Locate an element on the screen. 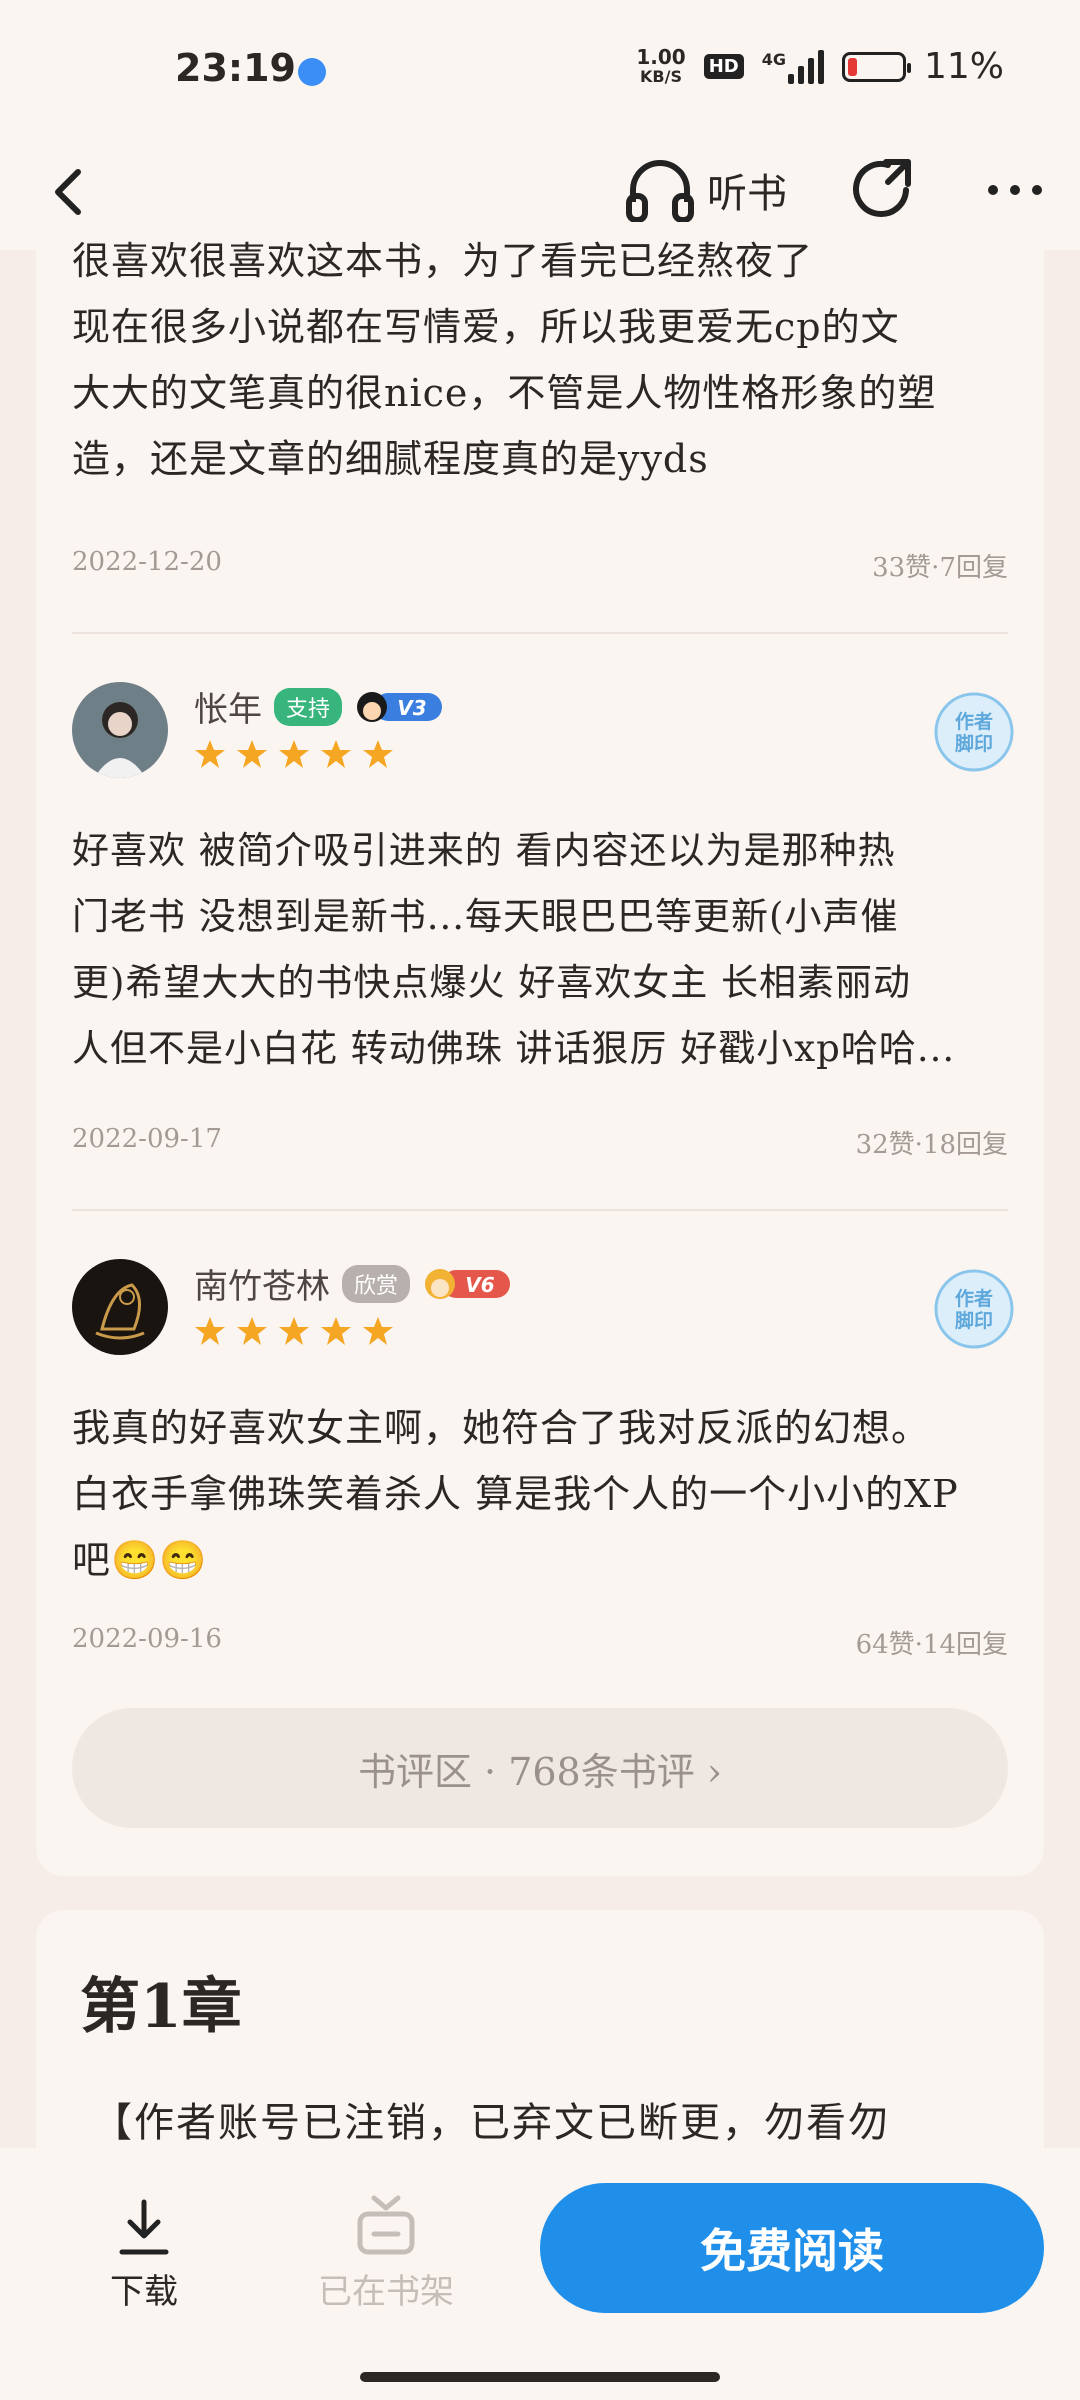 Image resolution: width=1080 pixels, height=2400 pixels. share-icon is located at coordinates (883, 189).